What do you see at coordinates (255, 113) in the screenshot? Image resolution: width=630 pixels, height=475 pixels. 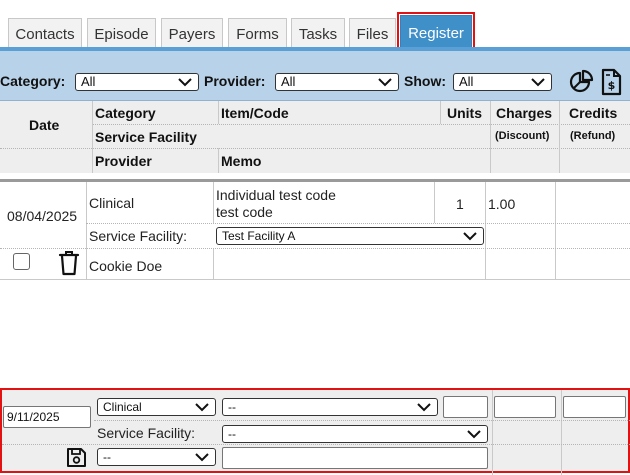 I see `column-header-item-code: Item/Code` at bounding box center [255, 113].